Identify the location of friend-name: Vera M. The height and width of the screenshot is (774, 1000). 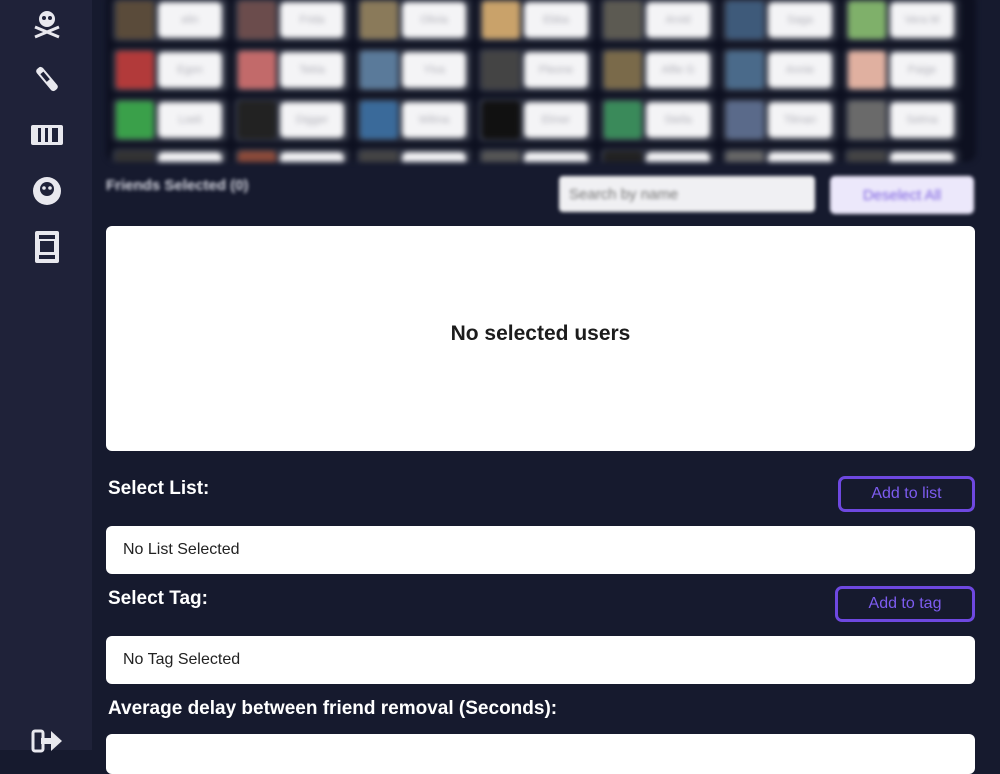
(922, 20).